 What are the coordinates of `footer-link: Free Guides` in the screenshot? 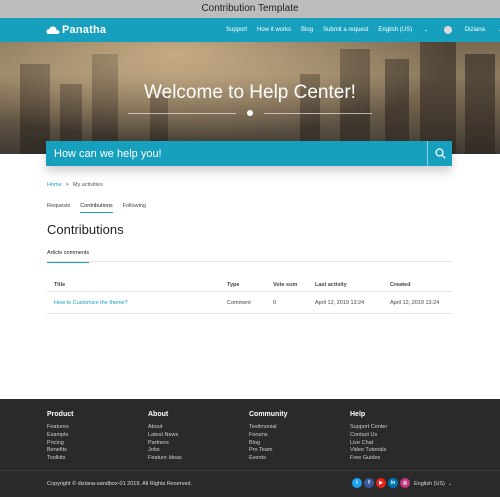 It's located at (368, 459).